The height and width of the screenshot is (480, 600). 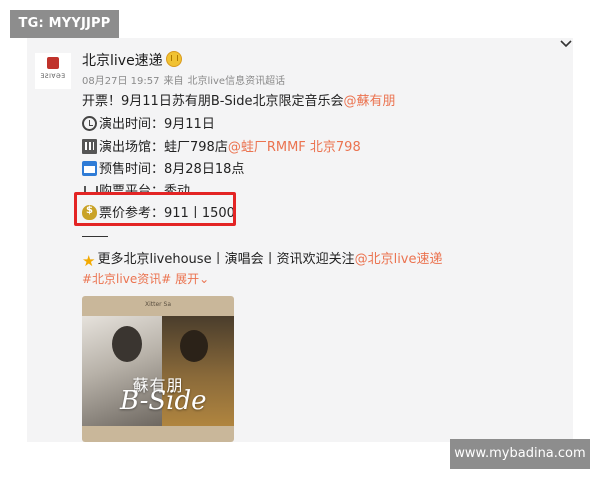 I want to click on follow-line: ★ 更多北京livehouse丨演唱会丨资讯欢迎关注@北京live速递, so click(x=262, y=258).